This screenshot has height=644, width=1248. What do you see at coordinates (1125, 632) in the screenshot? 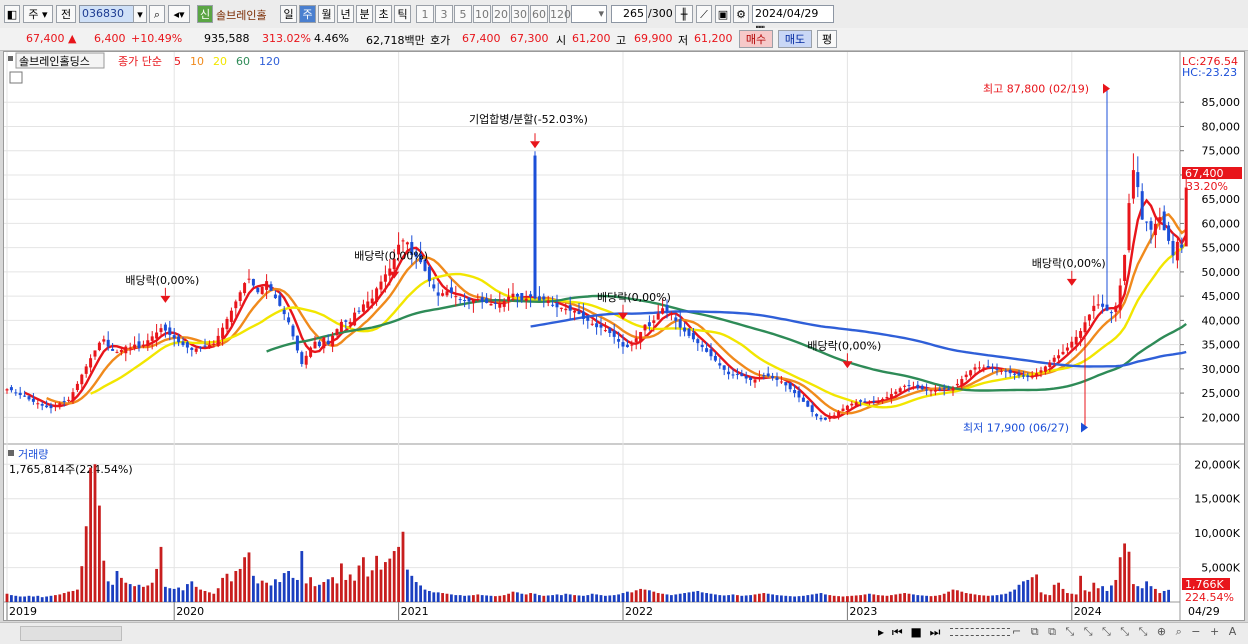
I see `tool-icons: ⌐ ⧉ ⧉ ⤡ ⤡ ⤡ ⤡ ⤡ ⊕ ⌕ − + A` at bounding box center [1125, 632].